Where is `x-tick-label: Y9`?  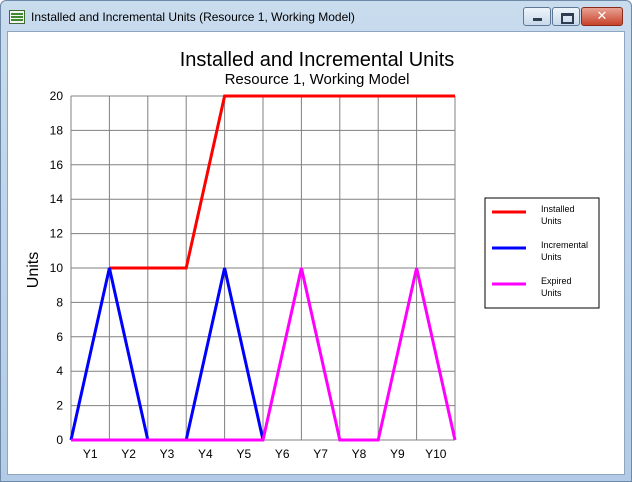
x-tick-label: Y9 is located at coordinates (397, 454).